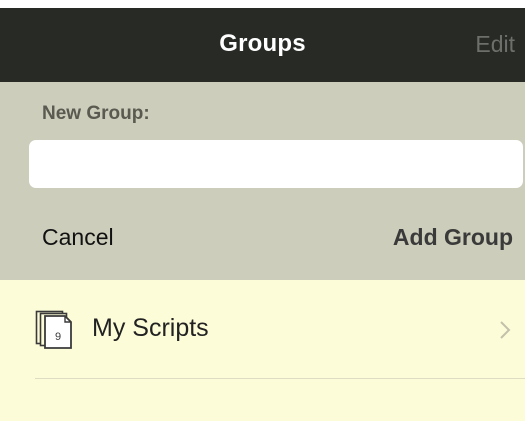  Describe the element at coordinates (58, 337) in the screenshot. I see `group-count: 9` at that location.